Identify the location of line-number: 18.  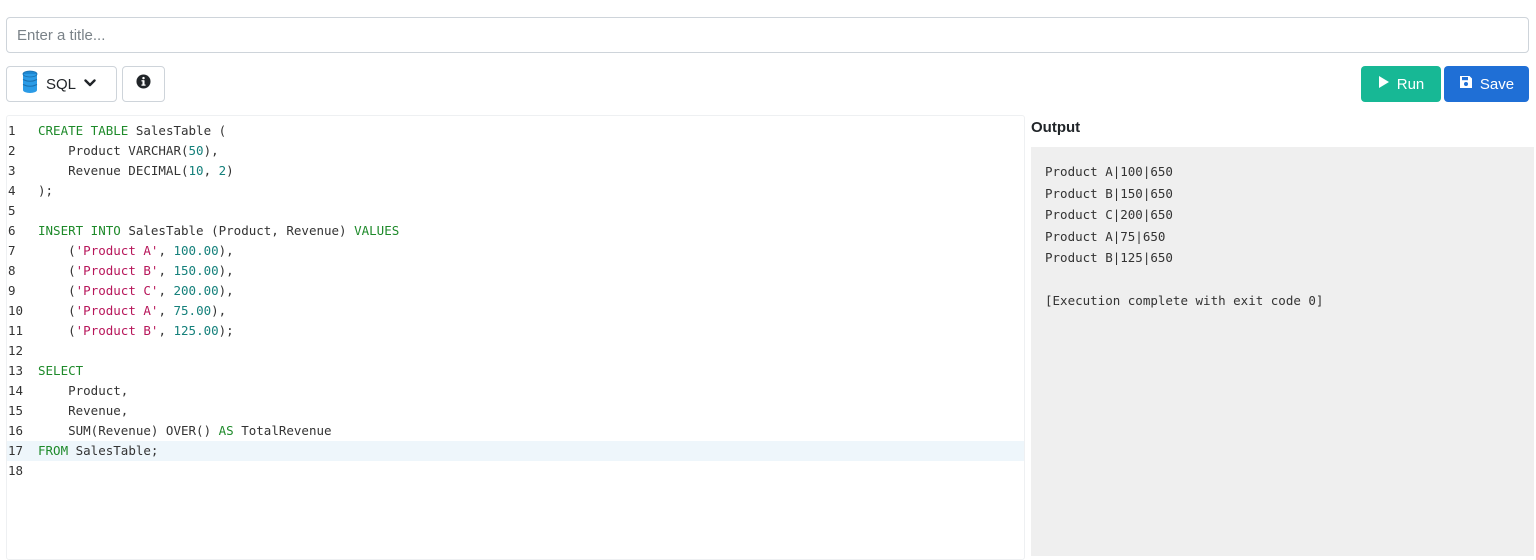
(16, 470).